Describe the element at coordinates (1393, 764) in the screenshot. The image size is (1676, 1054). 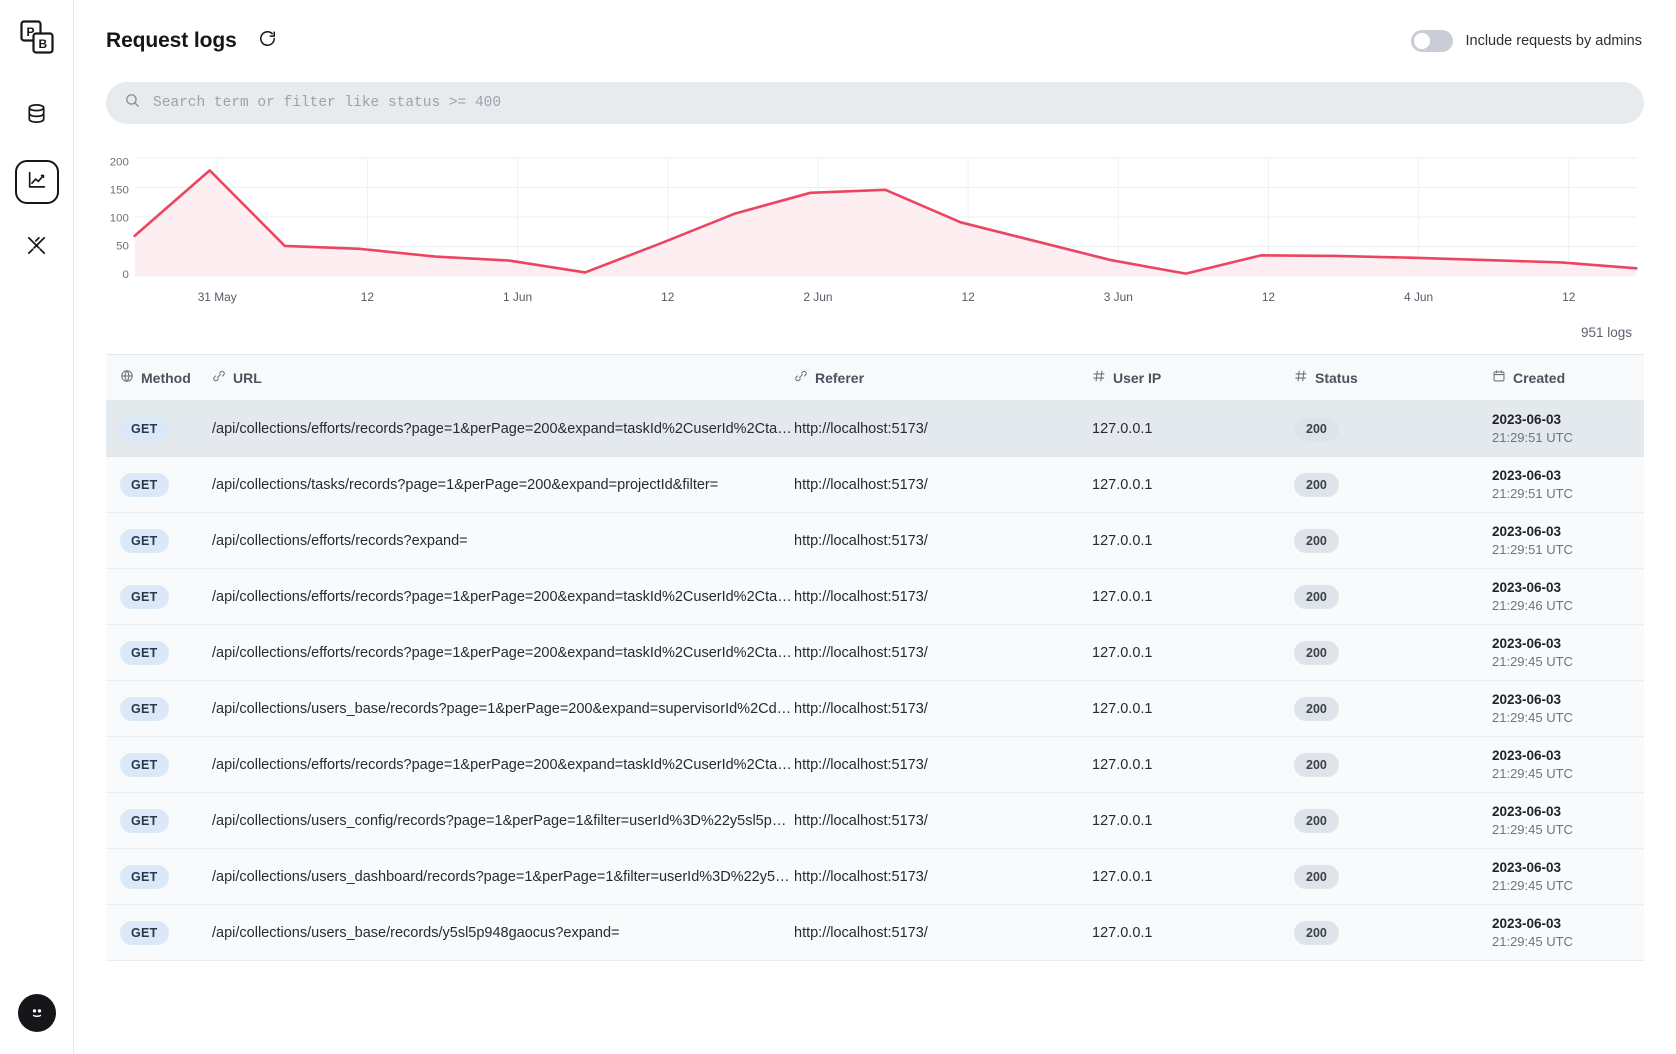
I see `cell-status: 200` at that location.